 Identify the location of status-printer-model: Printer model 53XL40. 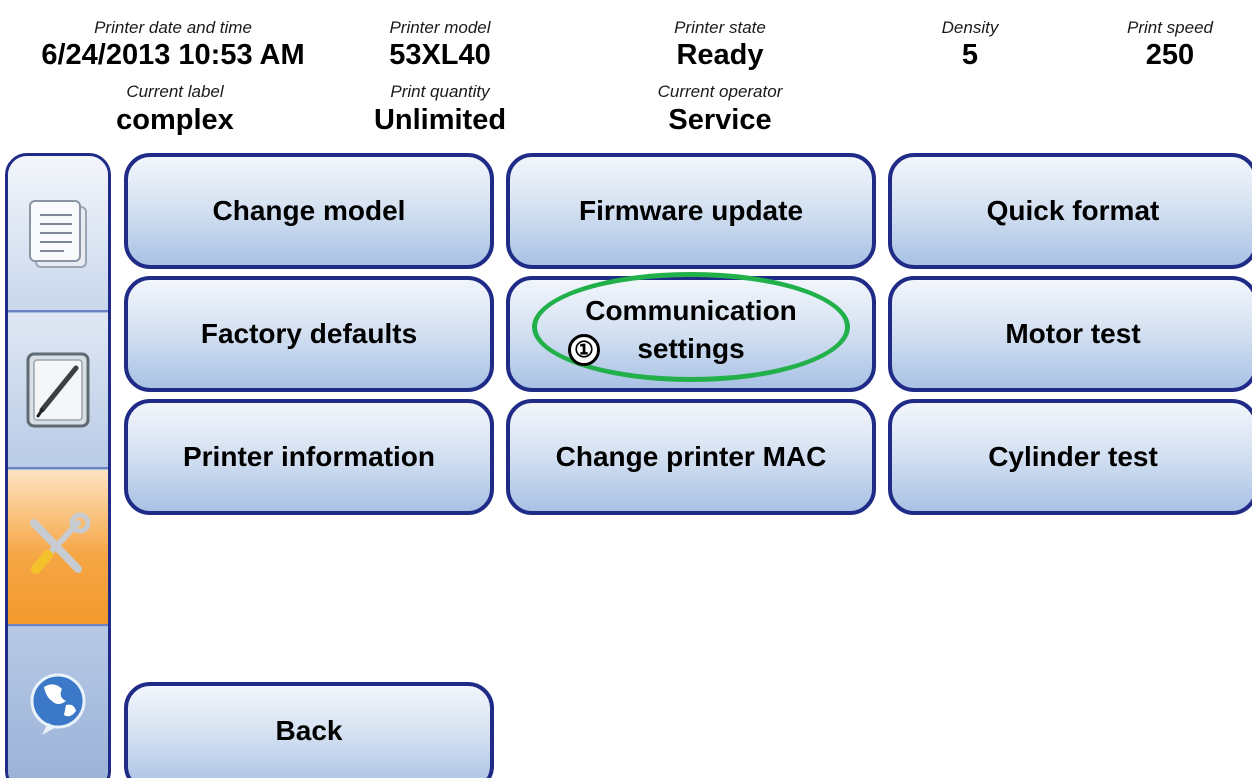
(440, 45).